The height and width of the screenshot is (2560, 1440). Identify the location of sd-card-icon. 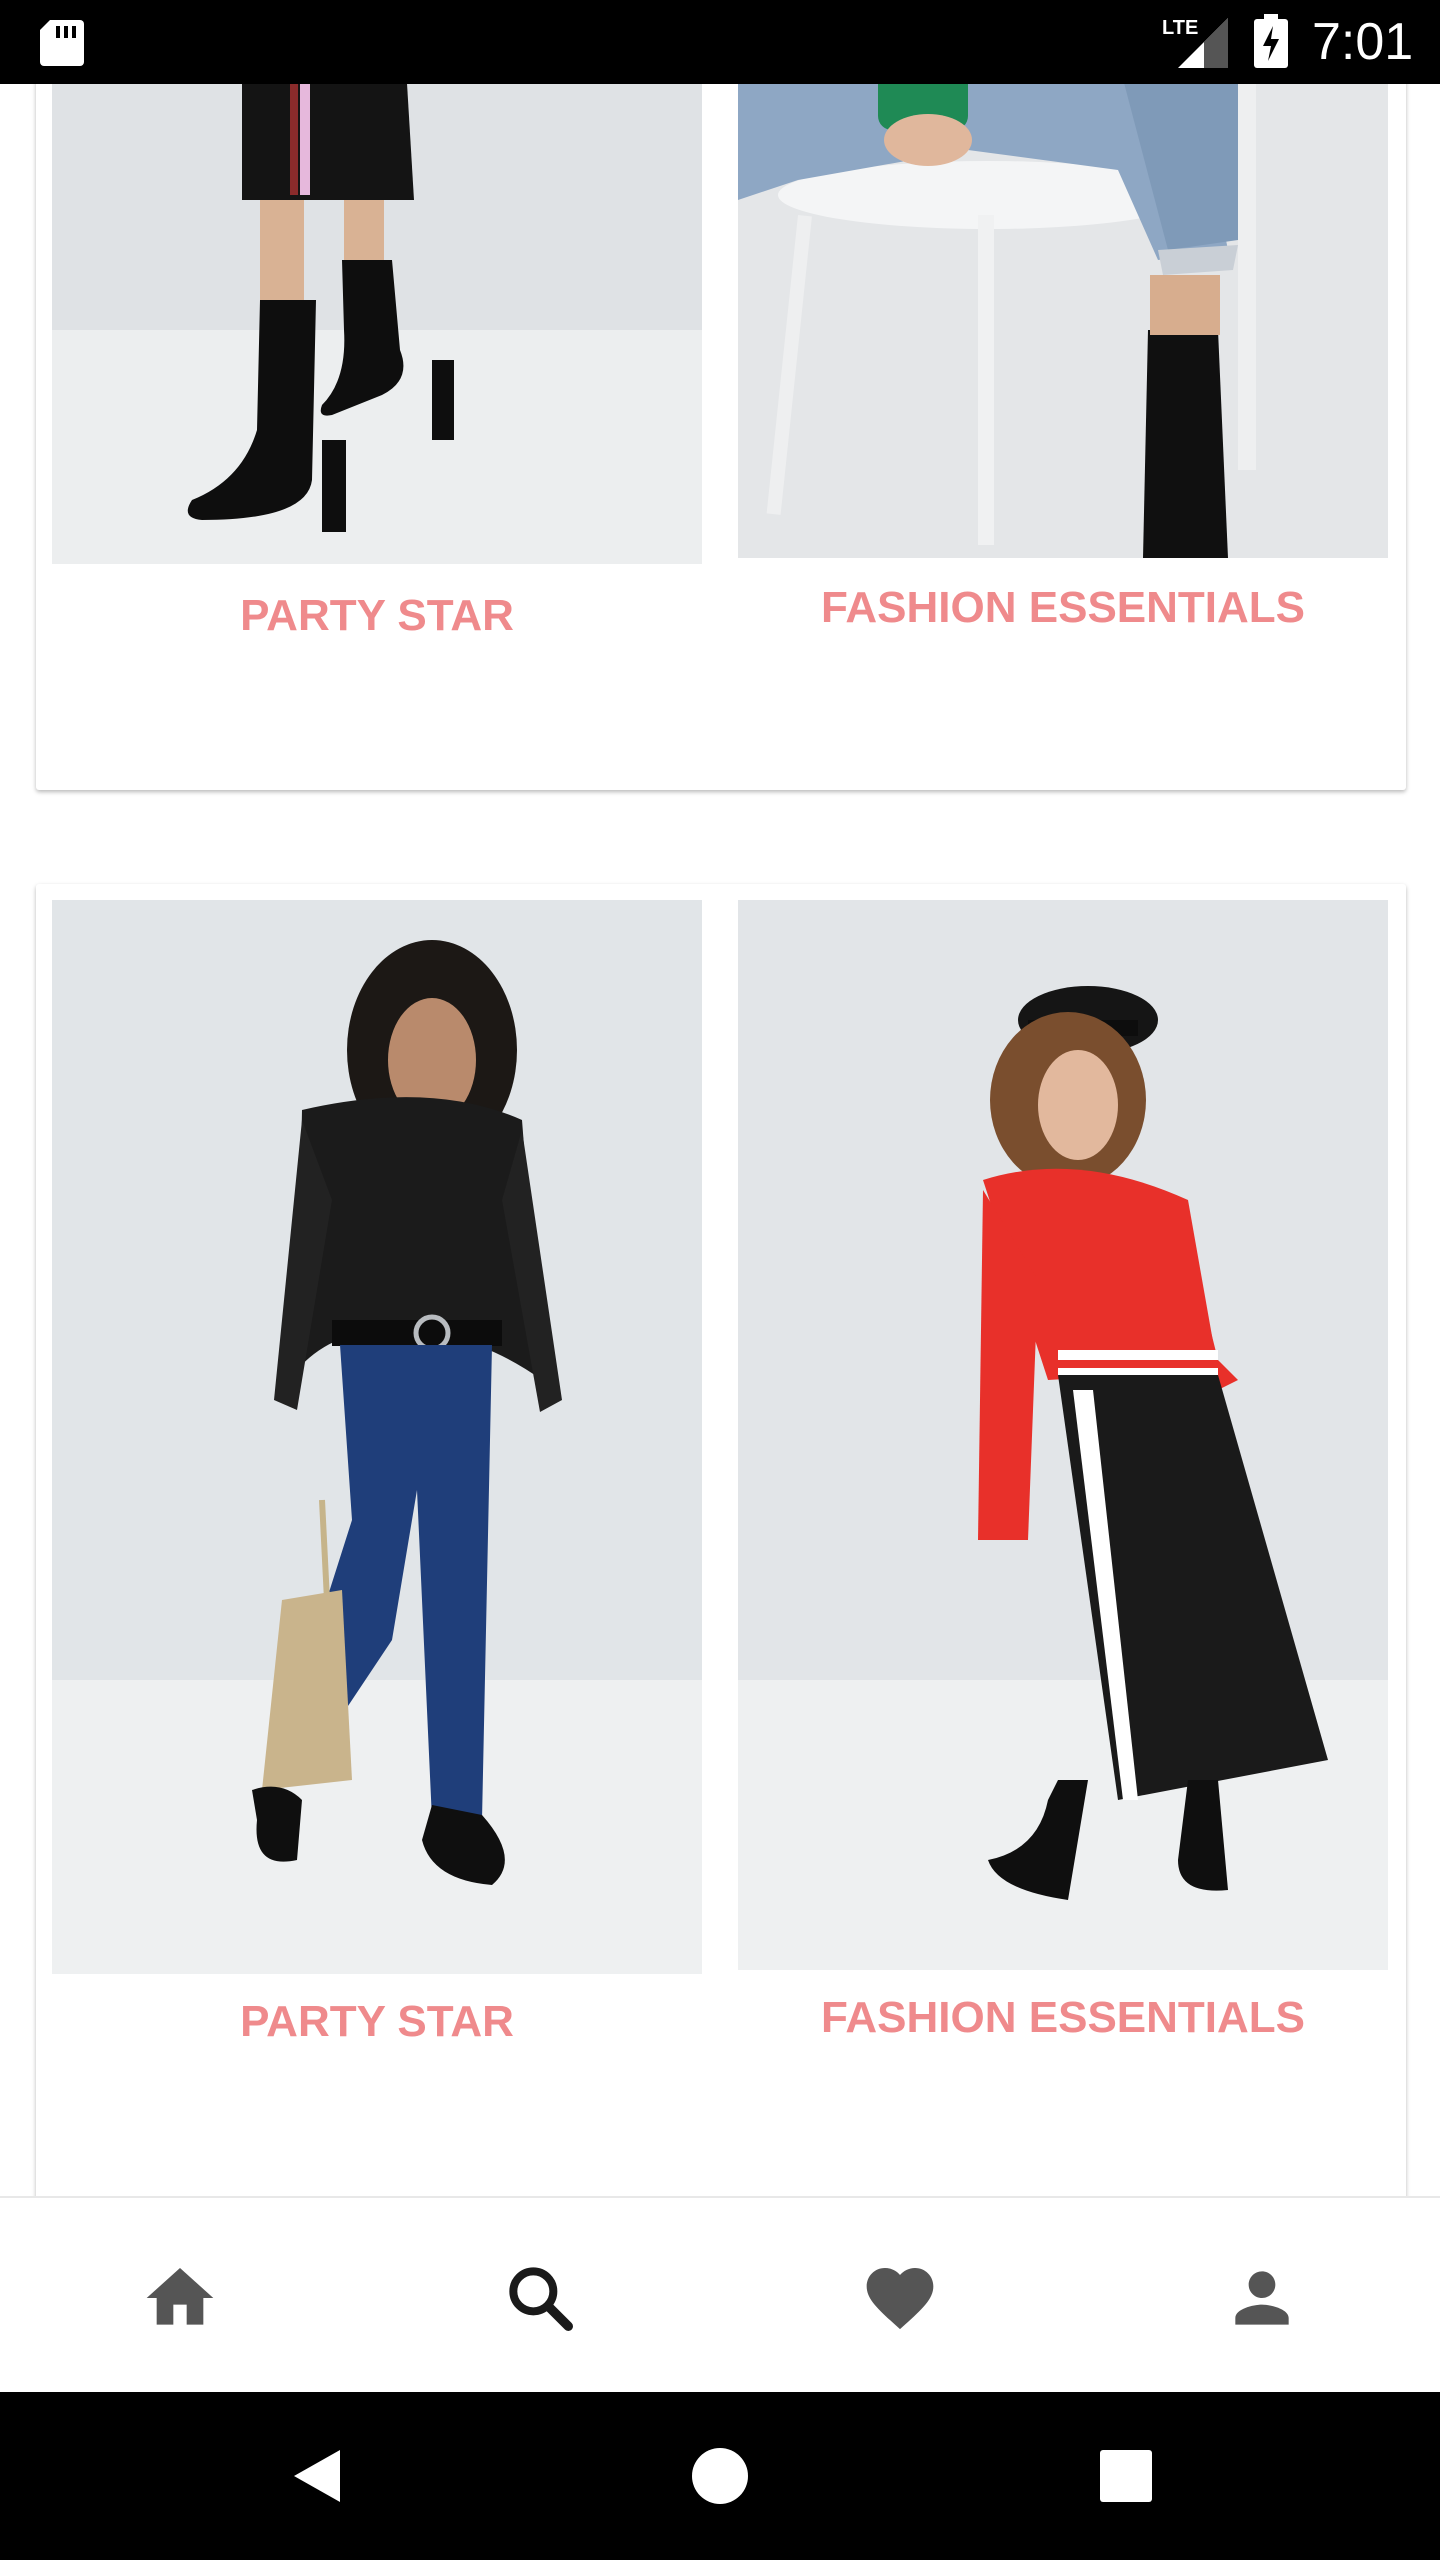
(62, 43).